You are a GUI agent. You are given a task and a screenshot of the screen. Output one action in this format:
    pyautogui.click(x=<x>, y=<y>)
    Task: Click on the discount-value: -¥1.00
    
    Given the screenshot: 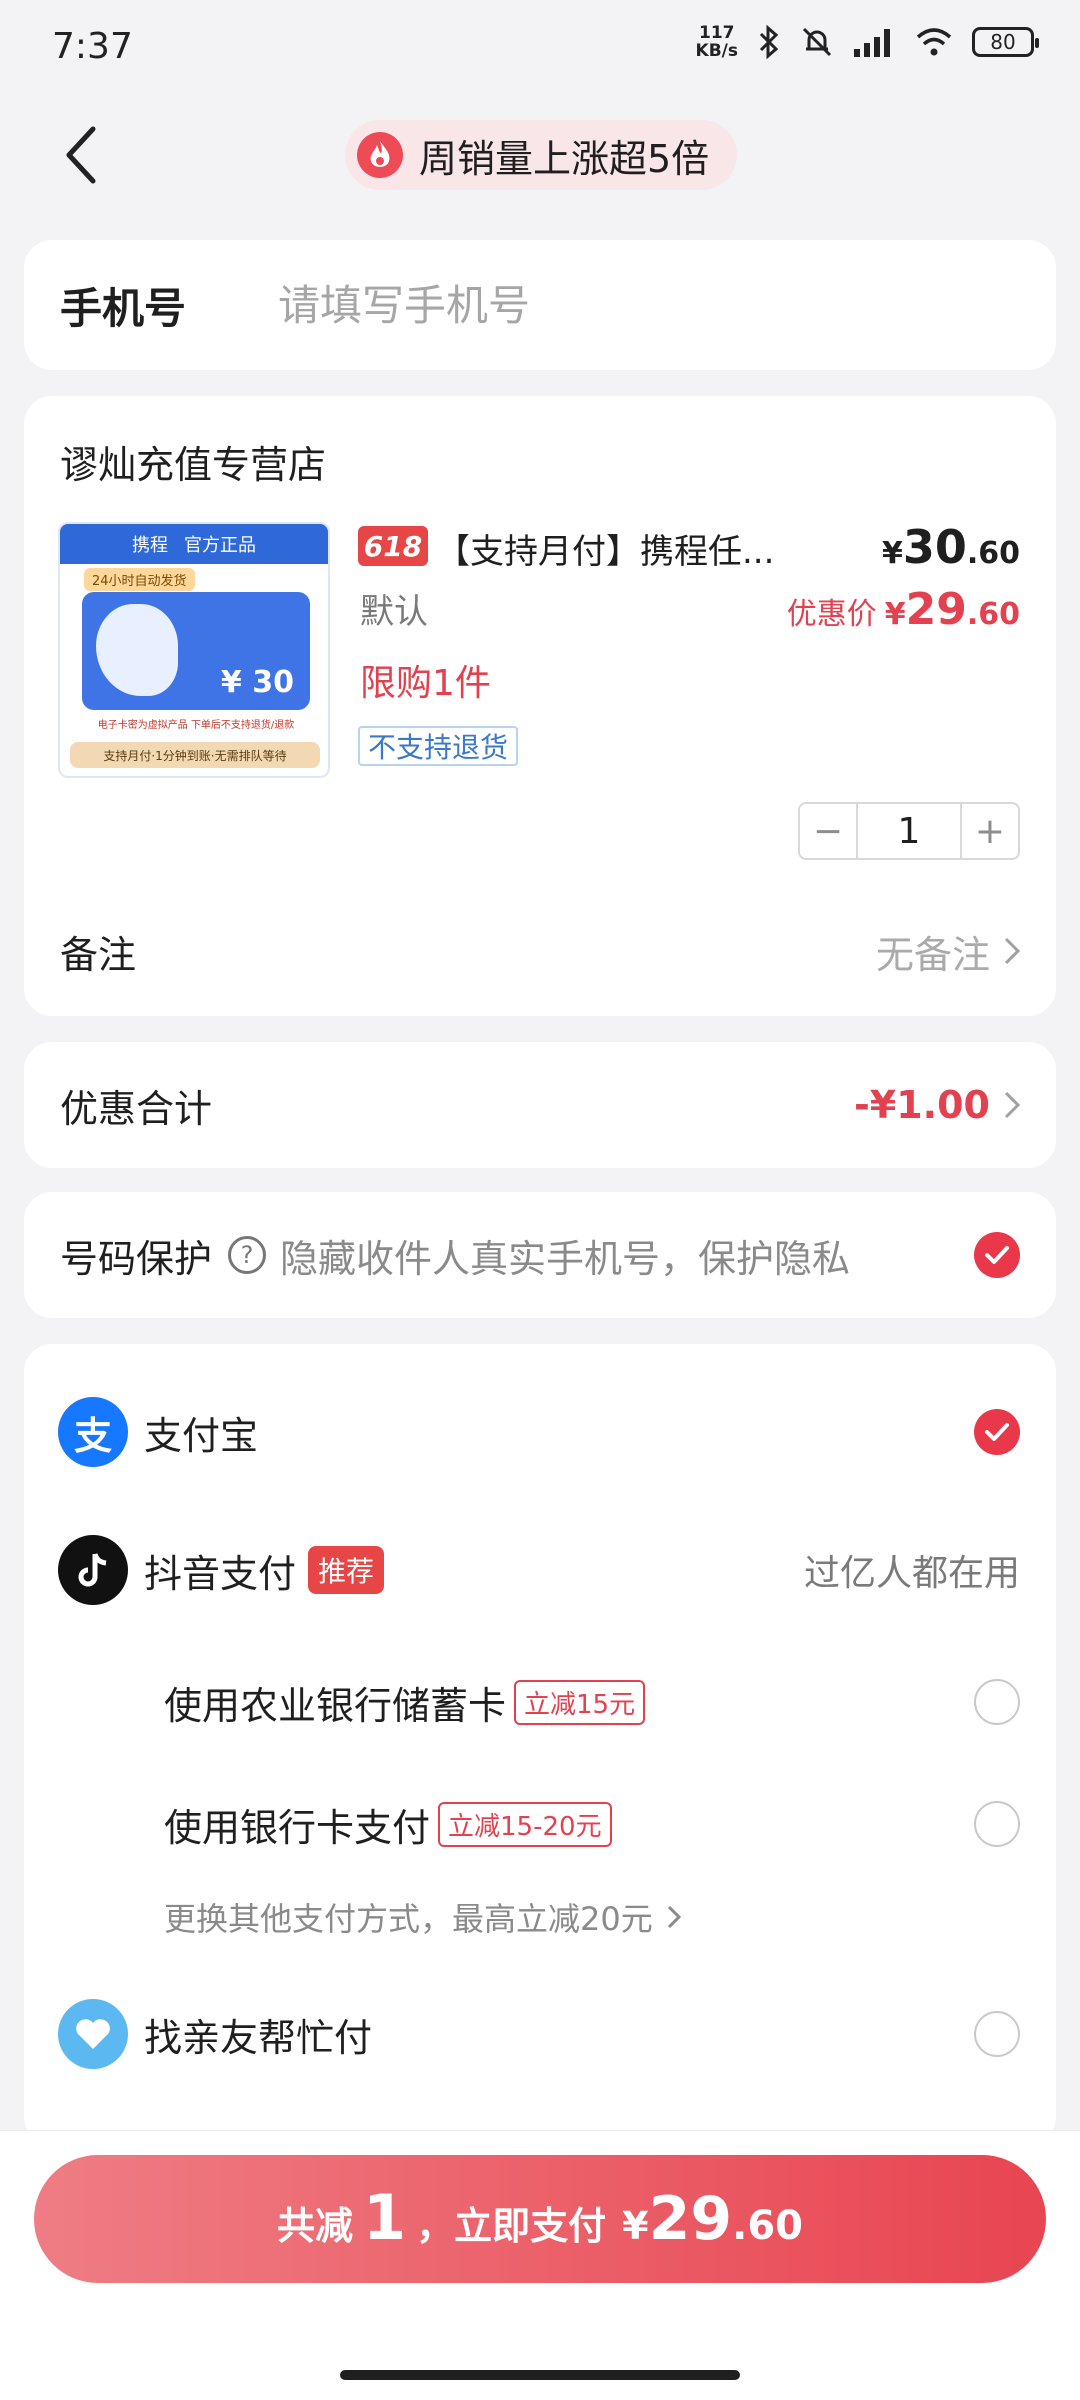 What is the action you would take?
    pyautogui.click(x=922, y=1105)
    